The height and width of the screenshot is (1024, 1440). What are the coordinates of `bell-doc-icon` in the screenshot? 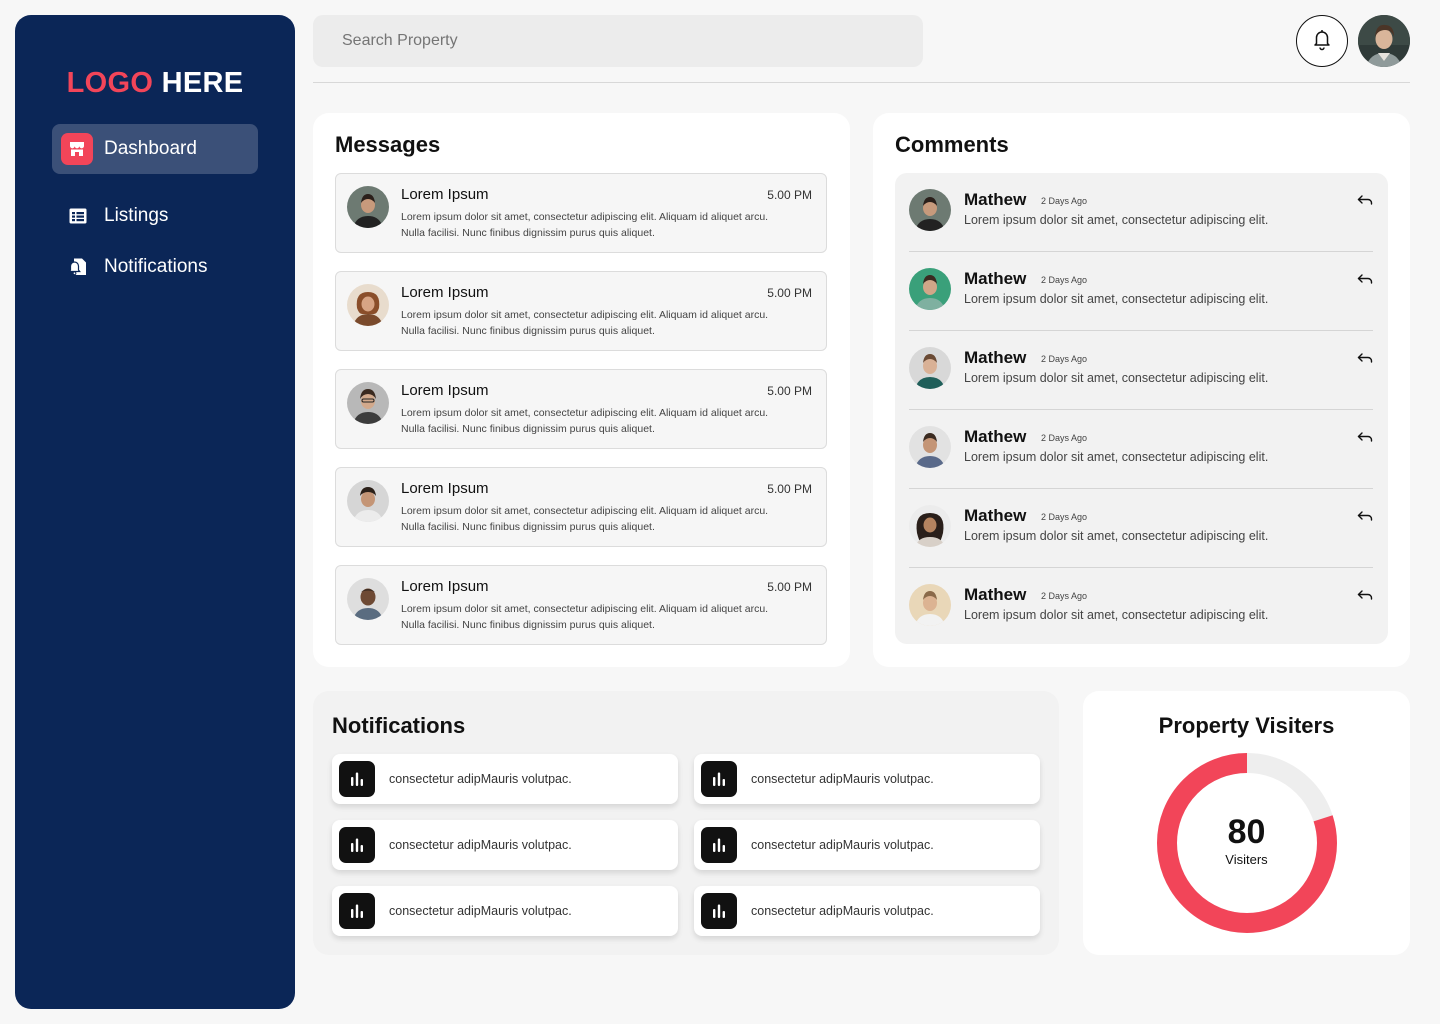 It's located at (78, 267).